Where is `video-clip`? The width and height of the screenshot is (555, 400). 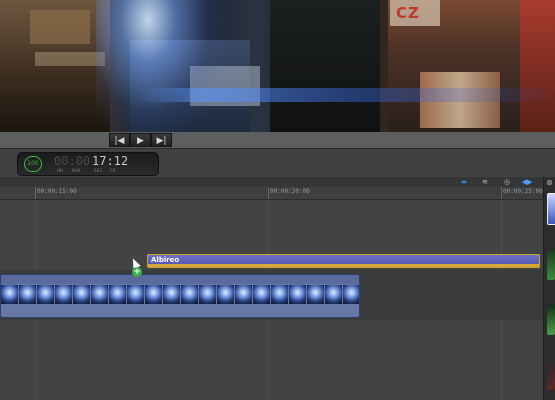
video-clip is located at coordinates (180, 296).